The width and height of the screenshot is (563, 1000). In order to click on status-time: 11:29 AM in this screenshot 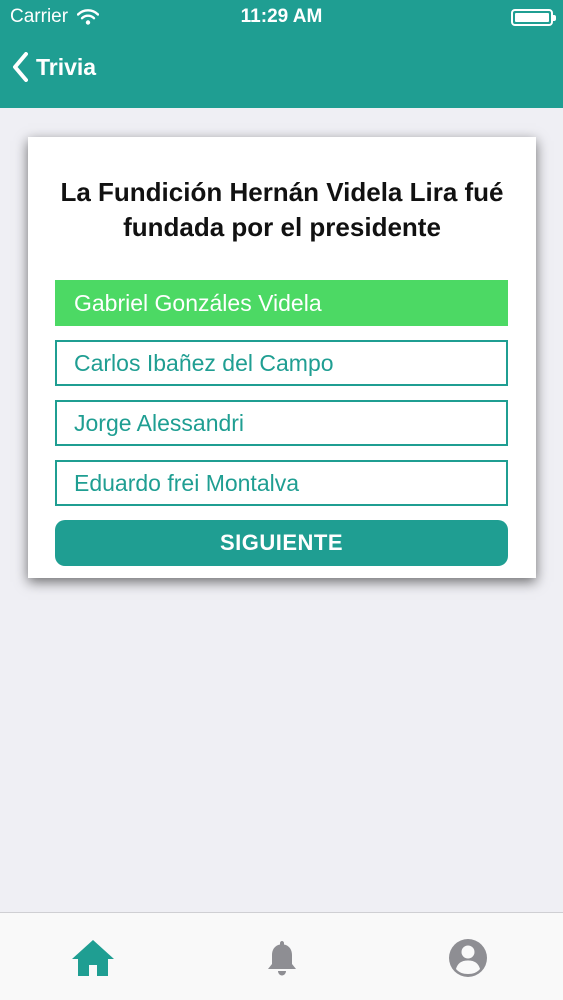, I will do `click(281, 16)`.